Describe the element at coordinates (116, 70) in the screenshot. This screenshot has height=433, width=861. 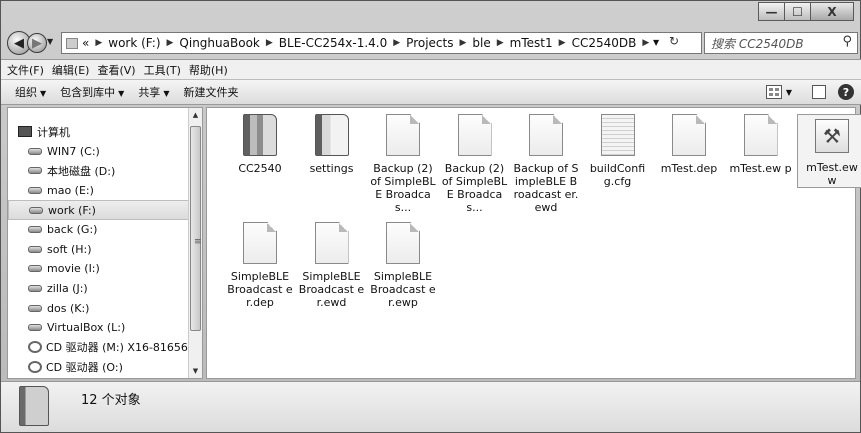
I see `menu-item: 查看(V)` at that location.